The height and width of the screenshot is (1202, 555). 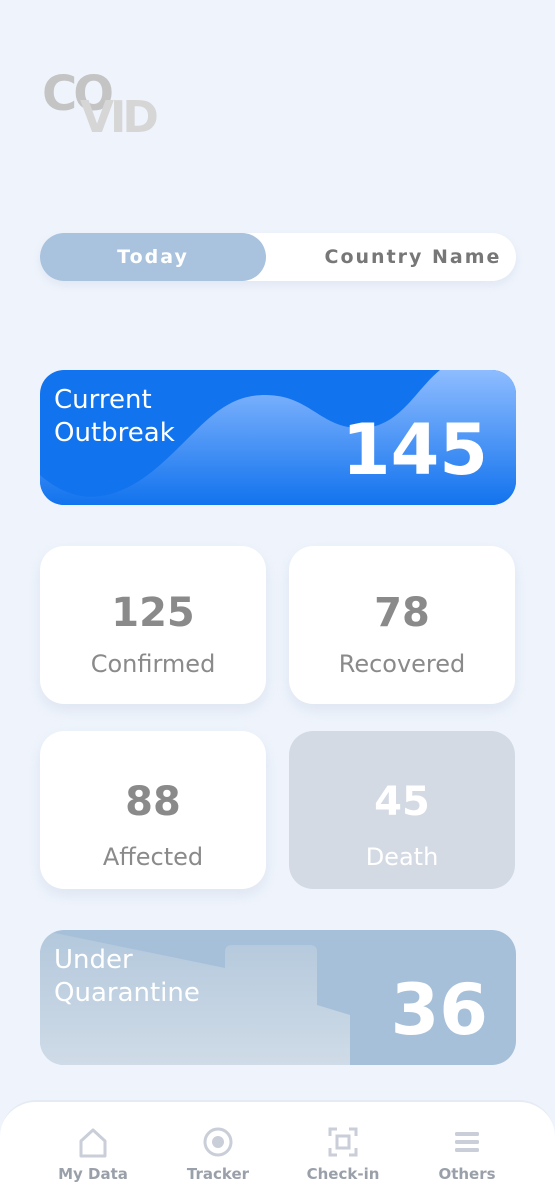 I want to click on quarantine-value: 36, so click(x=439, y=1010).